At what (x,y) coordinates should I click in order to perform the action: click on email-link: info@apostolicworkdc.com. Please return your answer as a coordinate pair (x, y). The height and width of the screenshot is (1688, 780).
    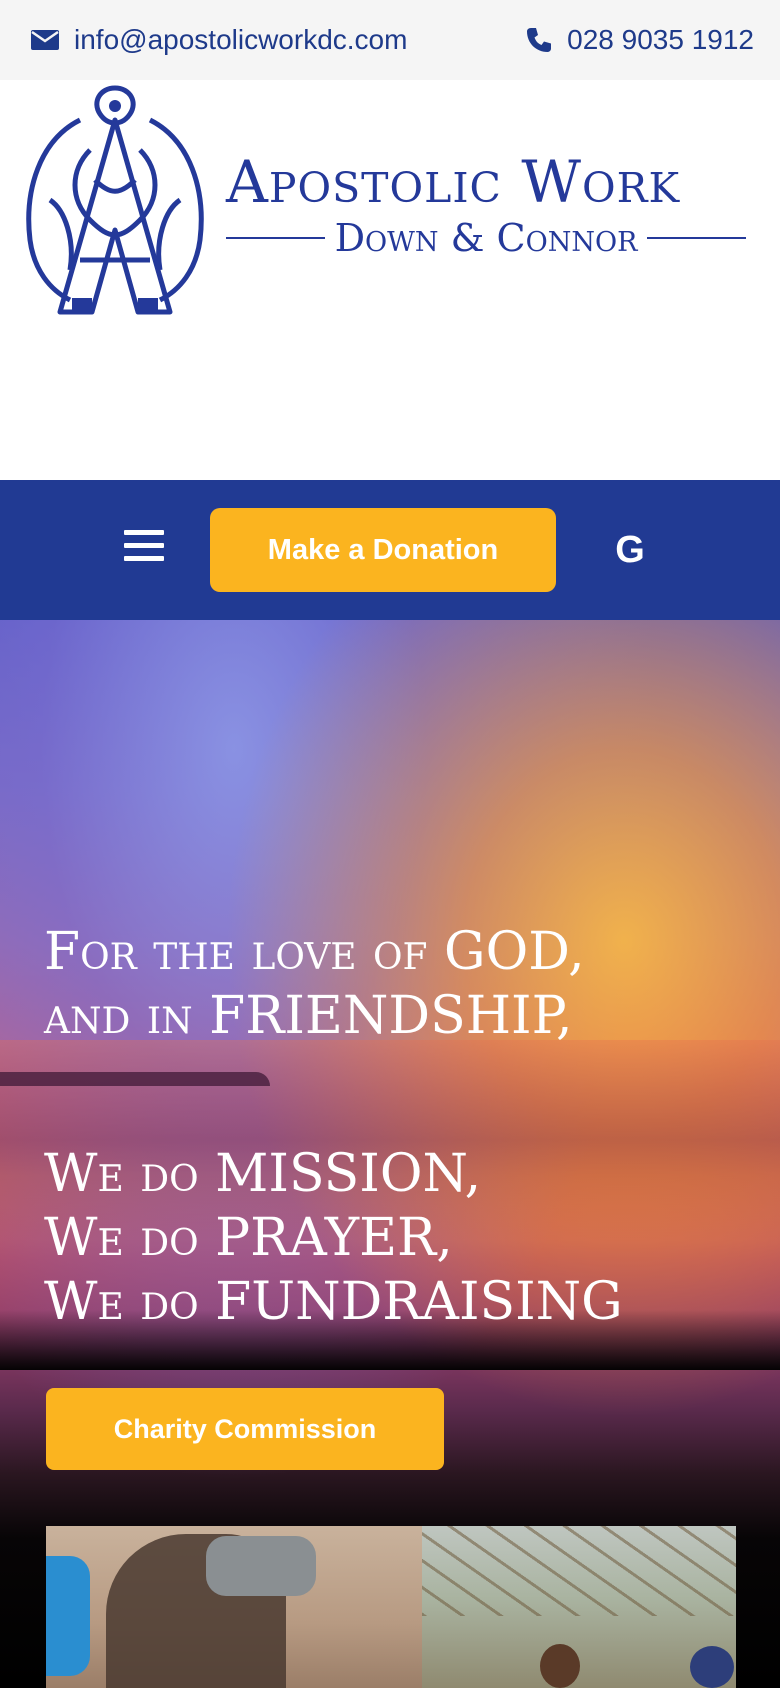
    Looking at the image, I should click on (218, 40).